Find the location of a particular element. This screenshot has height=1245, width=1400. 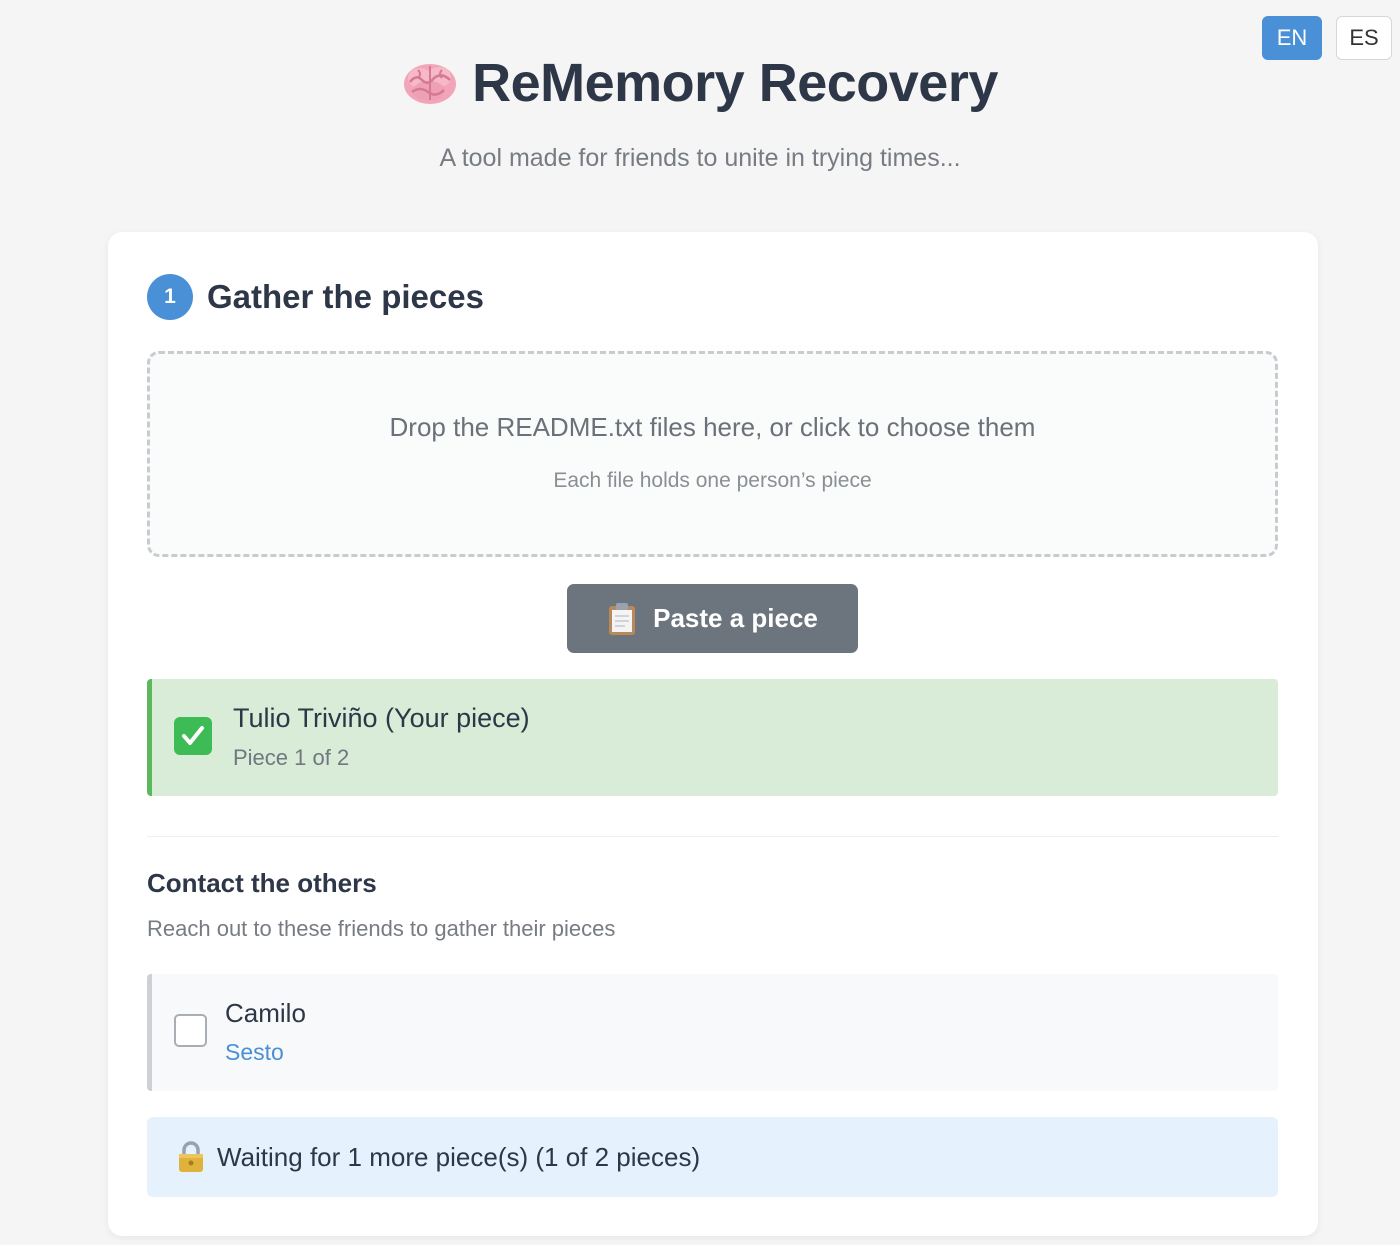

lock-icon is located at coordinates (191, 1157).